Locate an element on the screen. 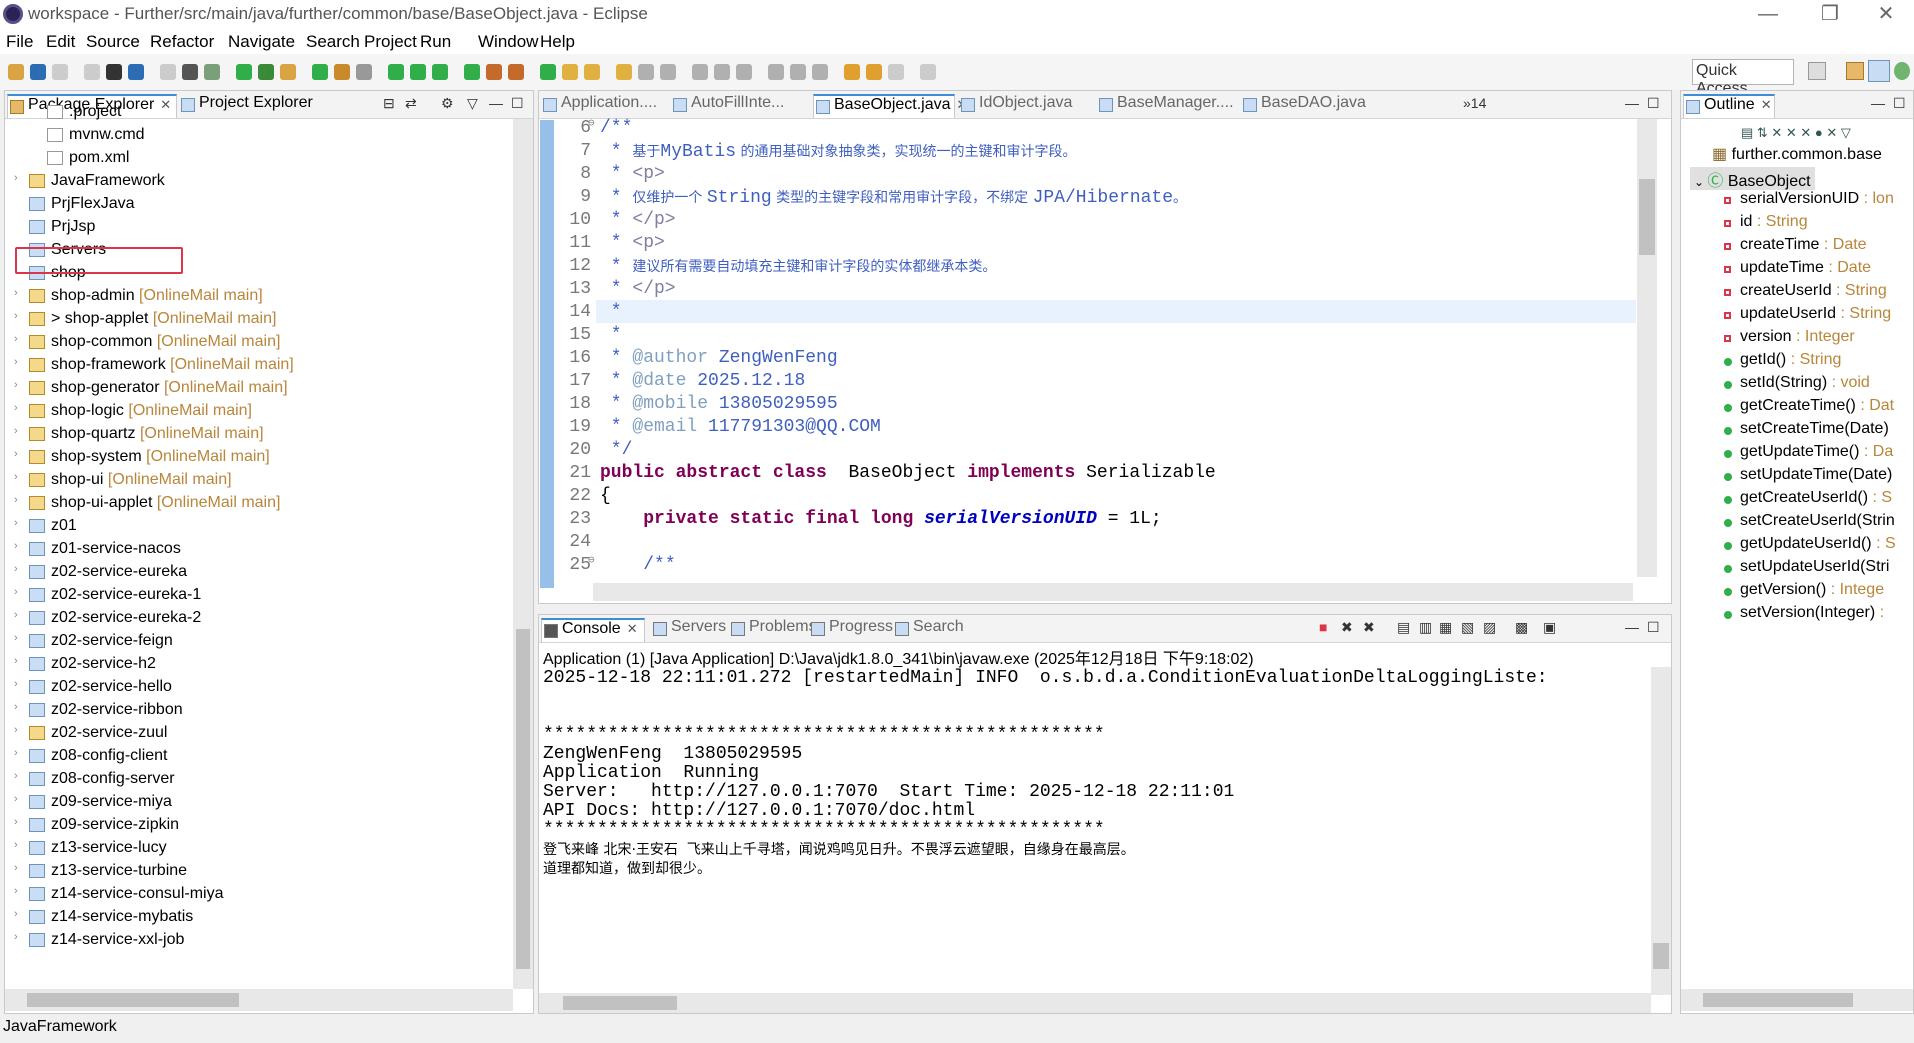 The image size is (1914, 1043). maximize-editor-icon: ☐ is located at coordinates (1653, 103).